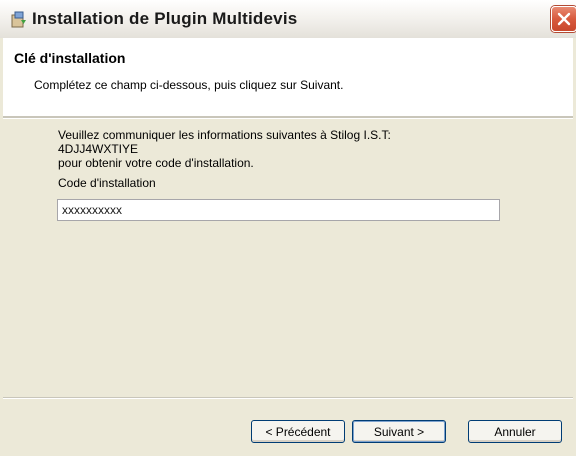  Describe the element at coordinates (156, 163) in the screenshot. I see `instruction-text-2: pour obtenir votre code d'installation.` at that location.